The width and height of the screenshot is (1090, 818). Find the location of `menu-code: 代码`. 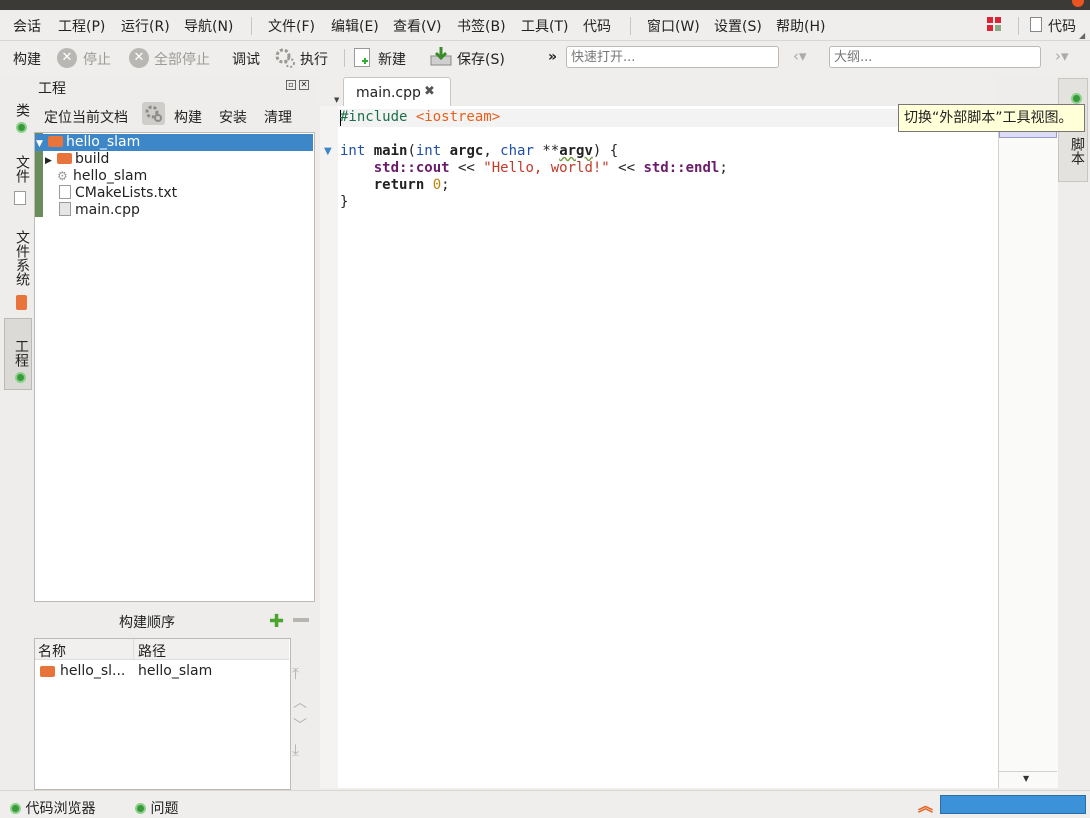

menu-code: 代码 is located at coordinates (597, 26).